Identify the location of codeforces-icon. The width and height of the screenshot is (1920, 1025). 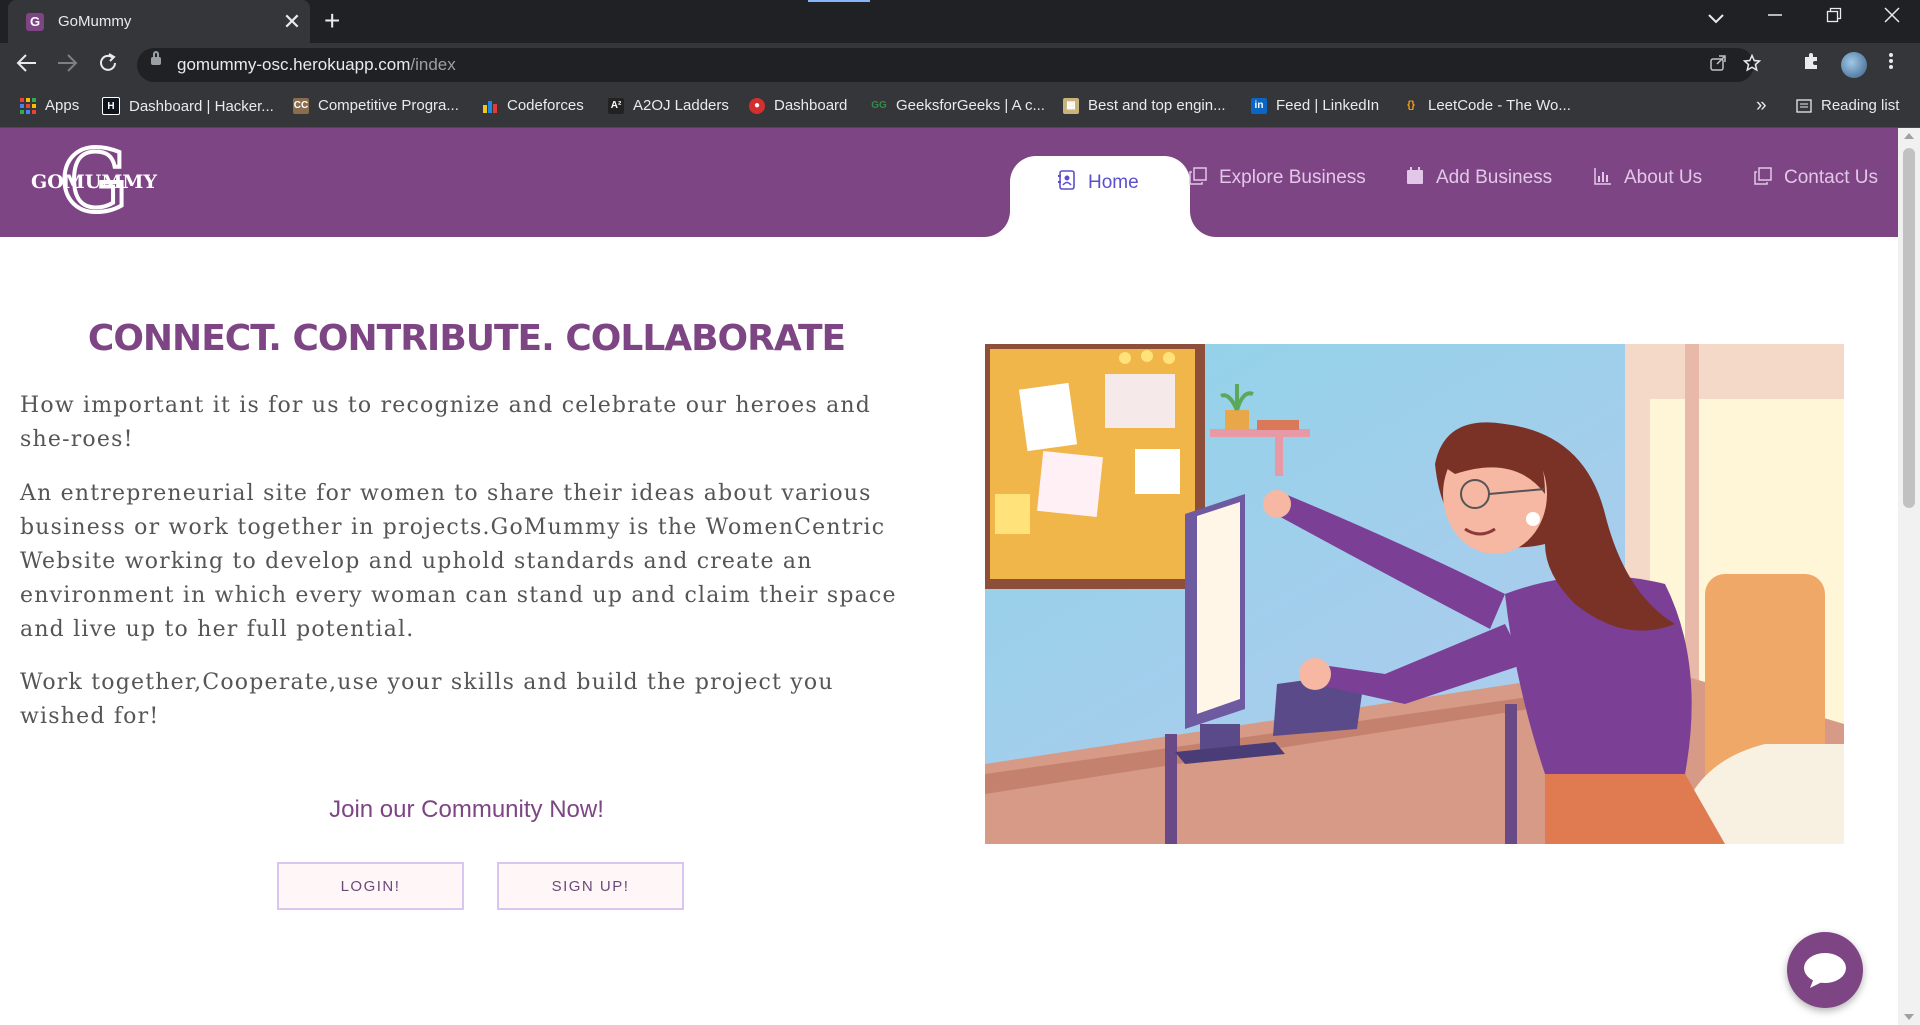
(490, 106).